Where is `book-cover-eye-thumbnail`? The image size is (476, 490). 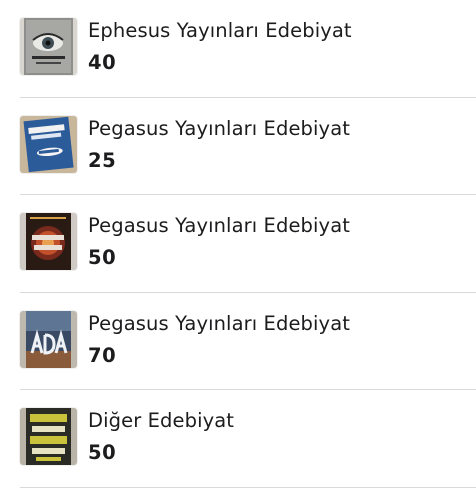 book-cover-eye-thumbnail is located at coordinates (48, 46).